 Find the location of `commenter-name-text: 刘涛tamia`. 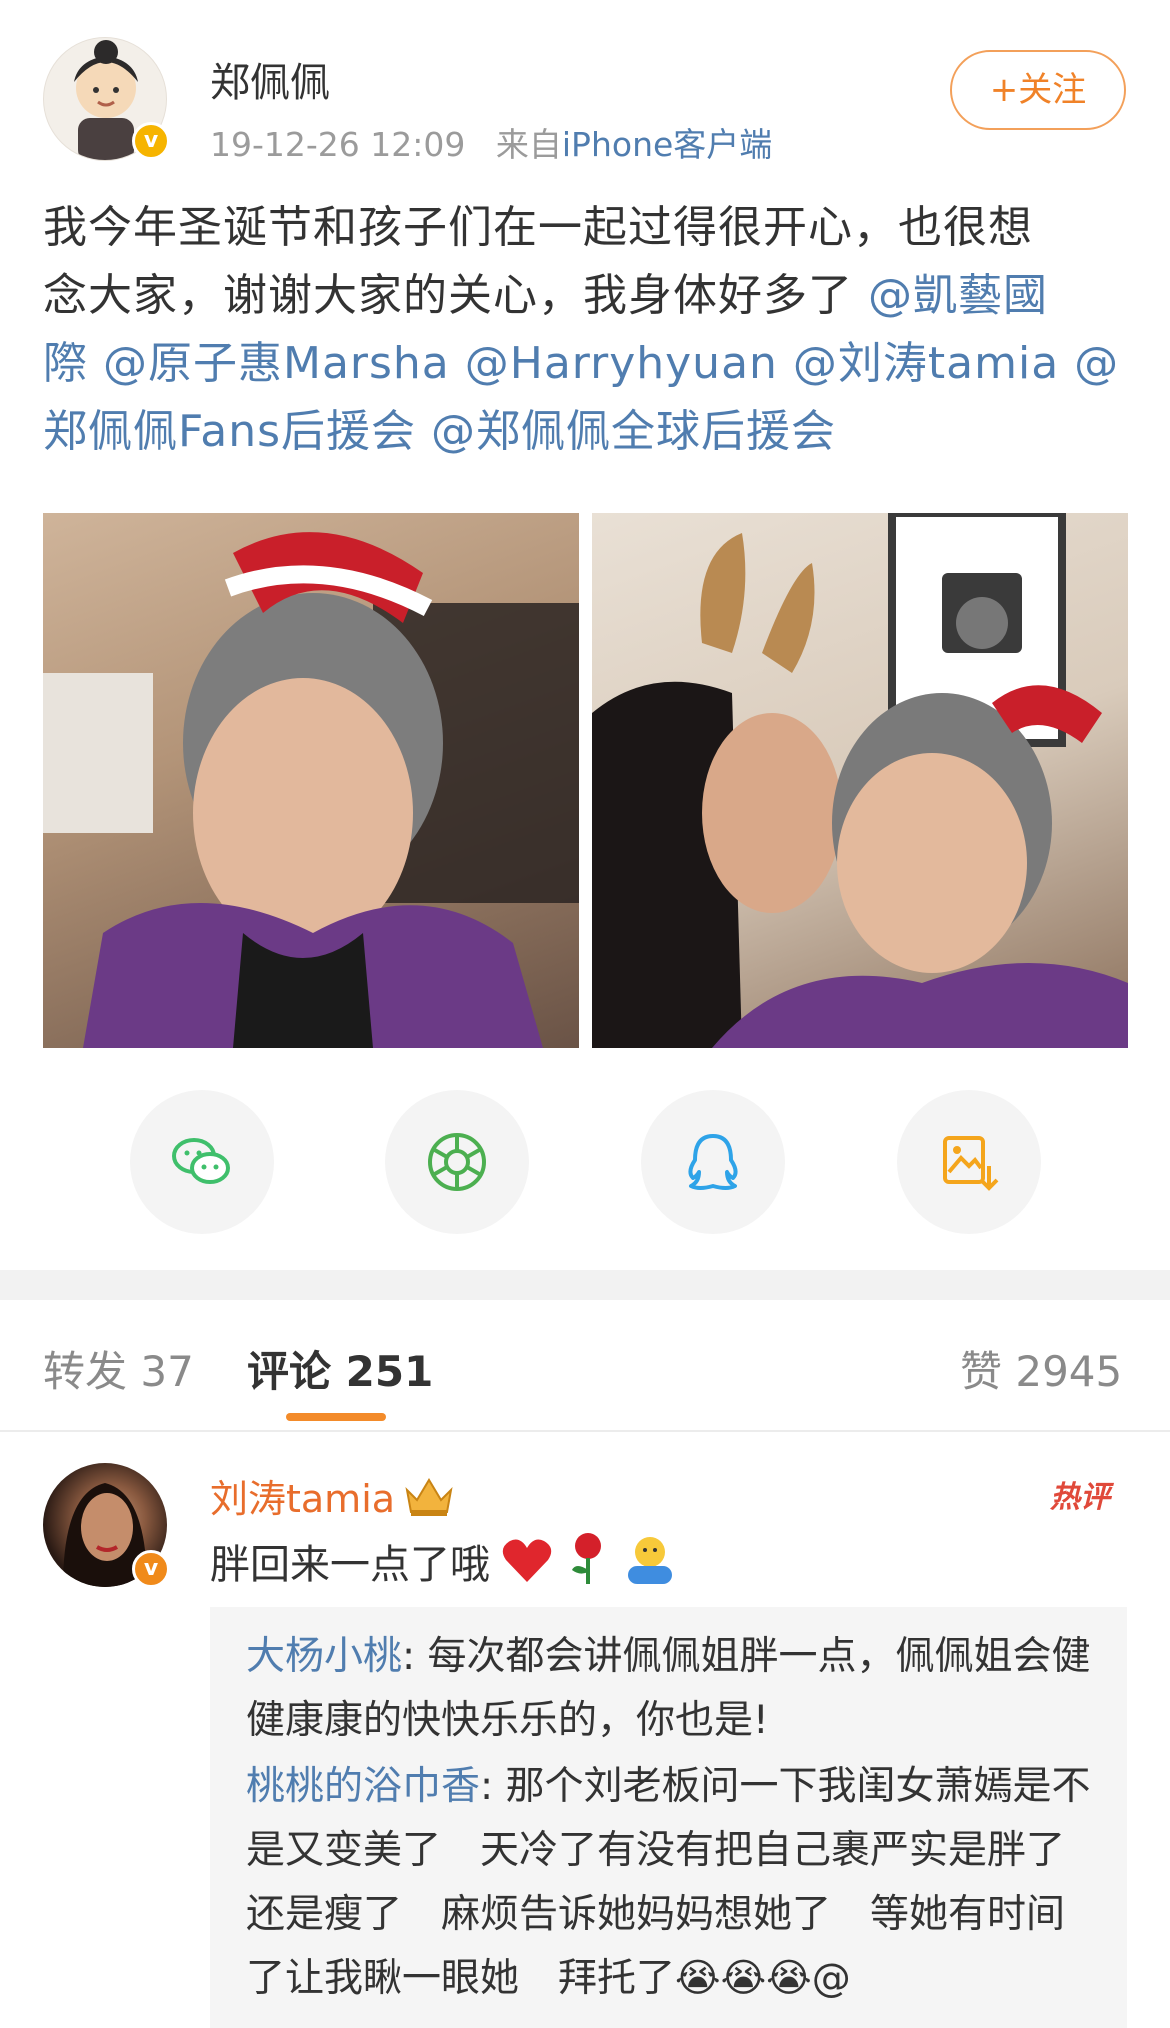

commenter-name-text: 刘涛tamia is located at coordinates (302, 1499).